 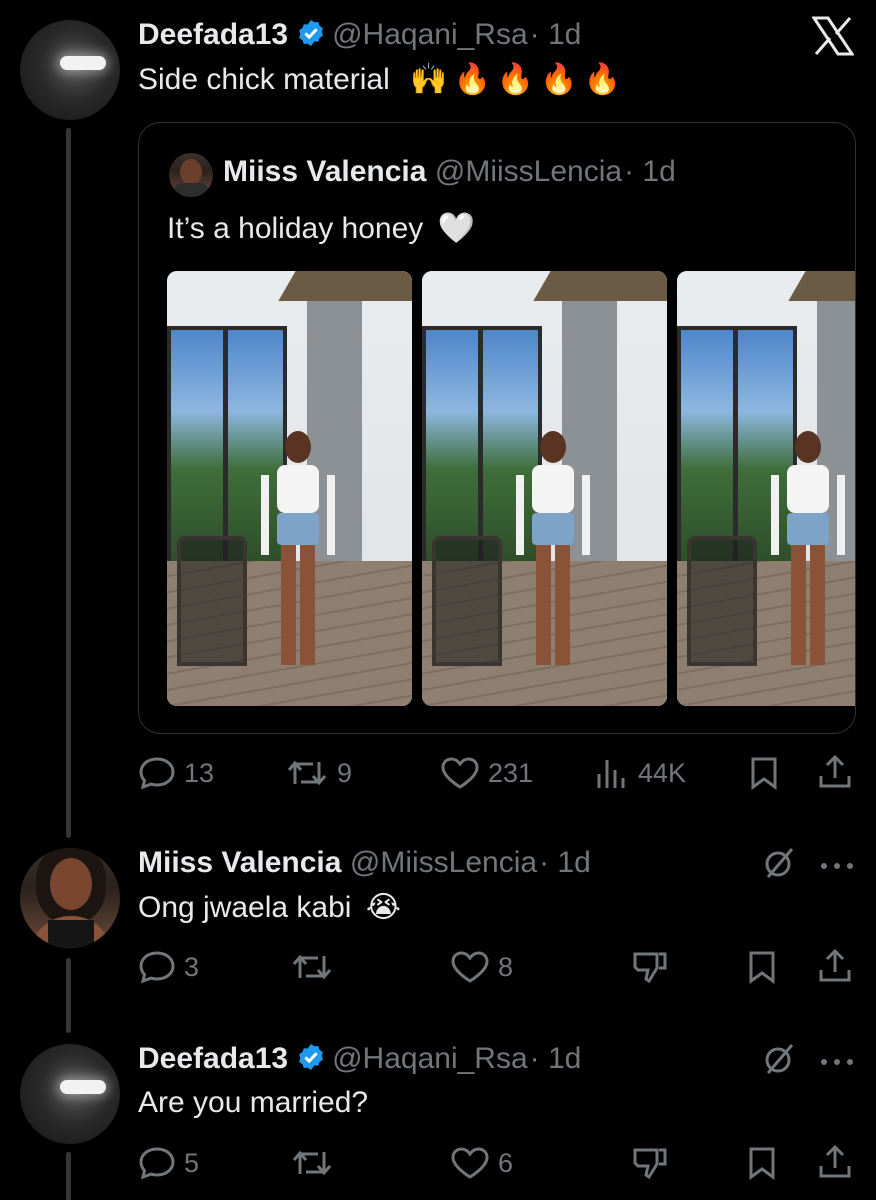 I want to click on like-button: 8, so click(x=481, y=967).